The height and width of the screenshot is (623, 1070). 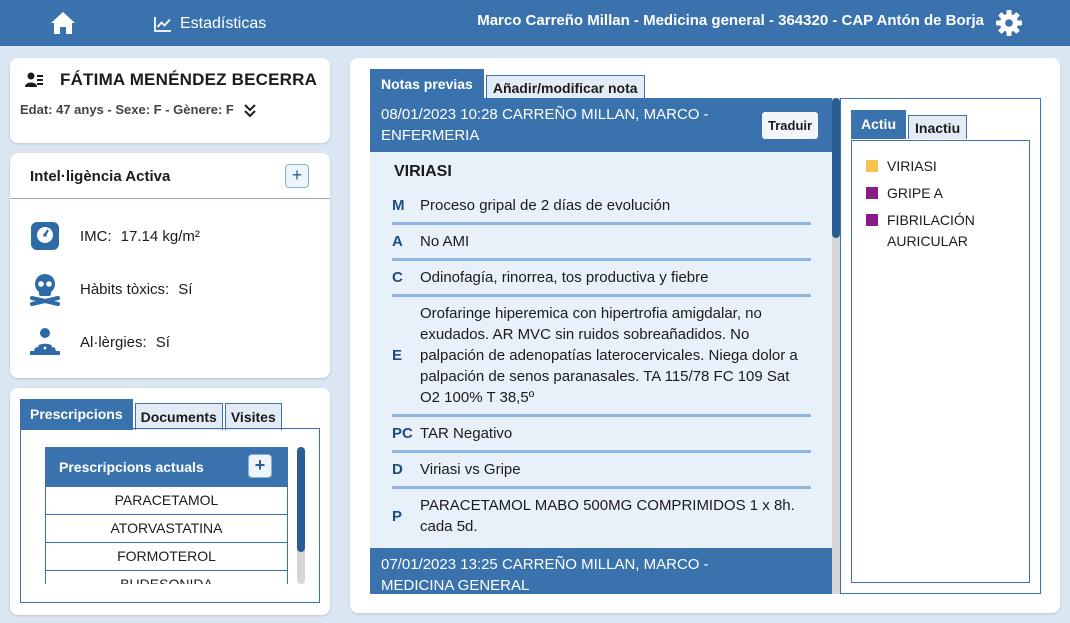 What do you see at coordinates (915, 193) in the screenshot?
I see `problem-label: GRIPE A` at bounding box center [915, 193].